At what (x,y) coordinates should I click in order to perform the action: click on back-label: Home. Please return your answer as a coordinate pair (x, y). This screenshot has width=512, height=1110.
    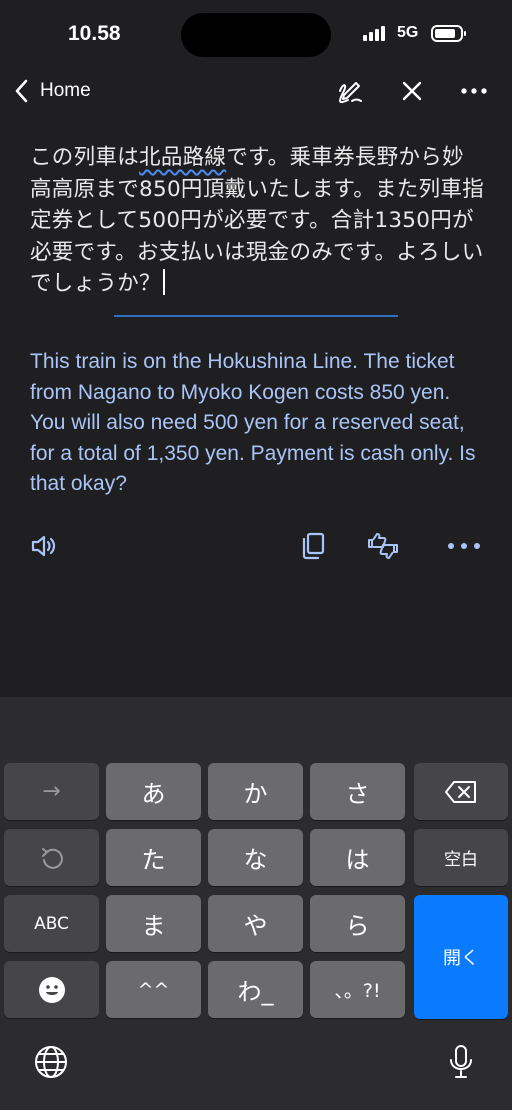
    Looking at the image, I should click on (65, 90).